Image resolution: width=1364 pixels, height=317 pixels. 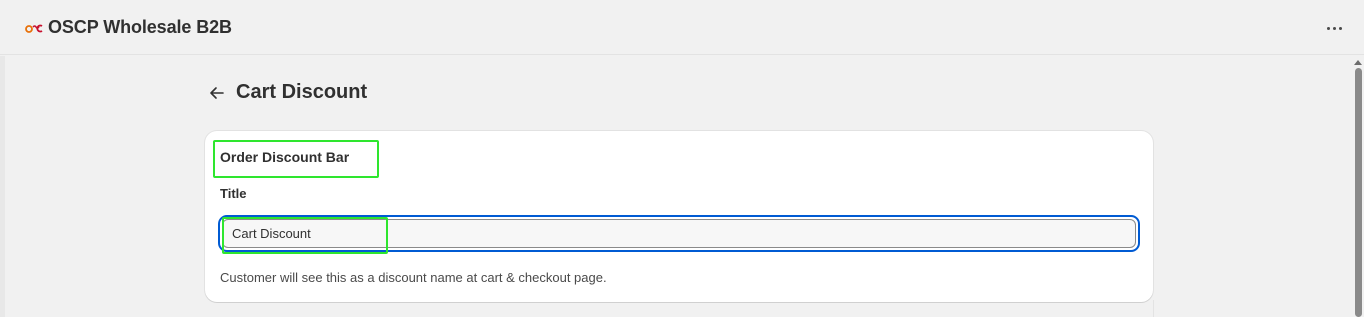 What do you see at coordinates (34, 28) in the screenshot?
I see `app-logo-icon` at bounding box center [34, 28].